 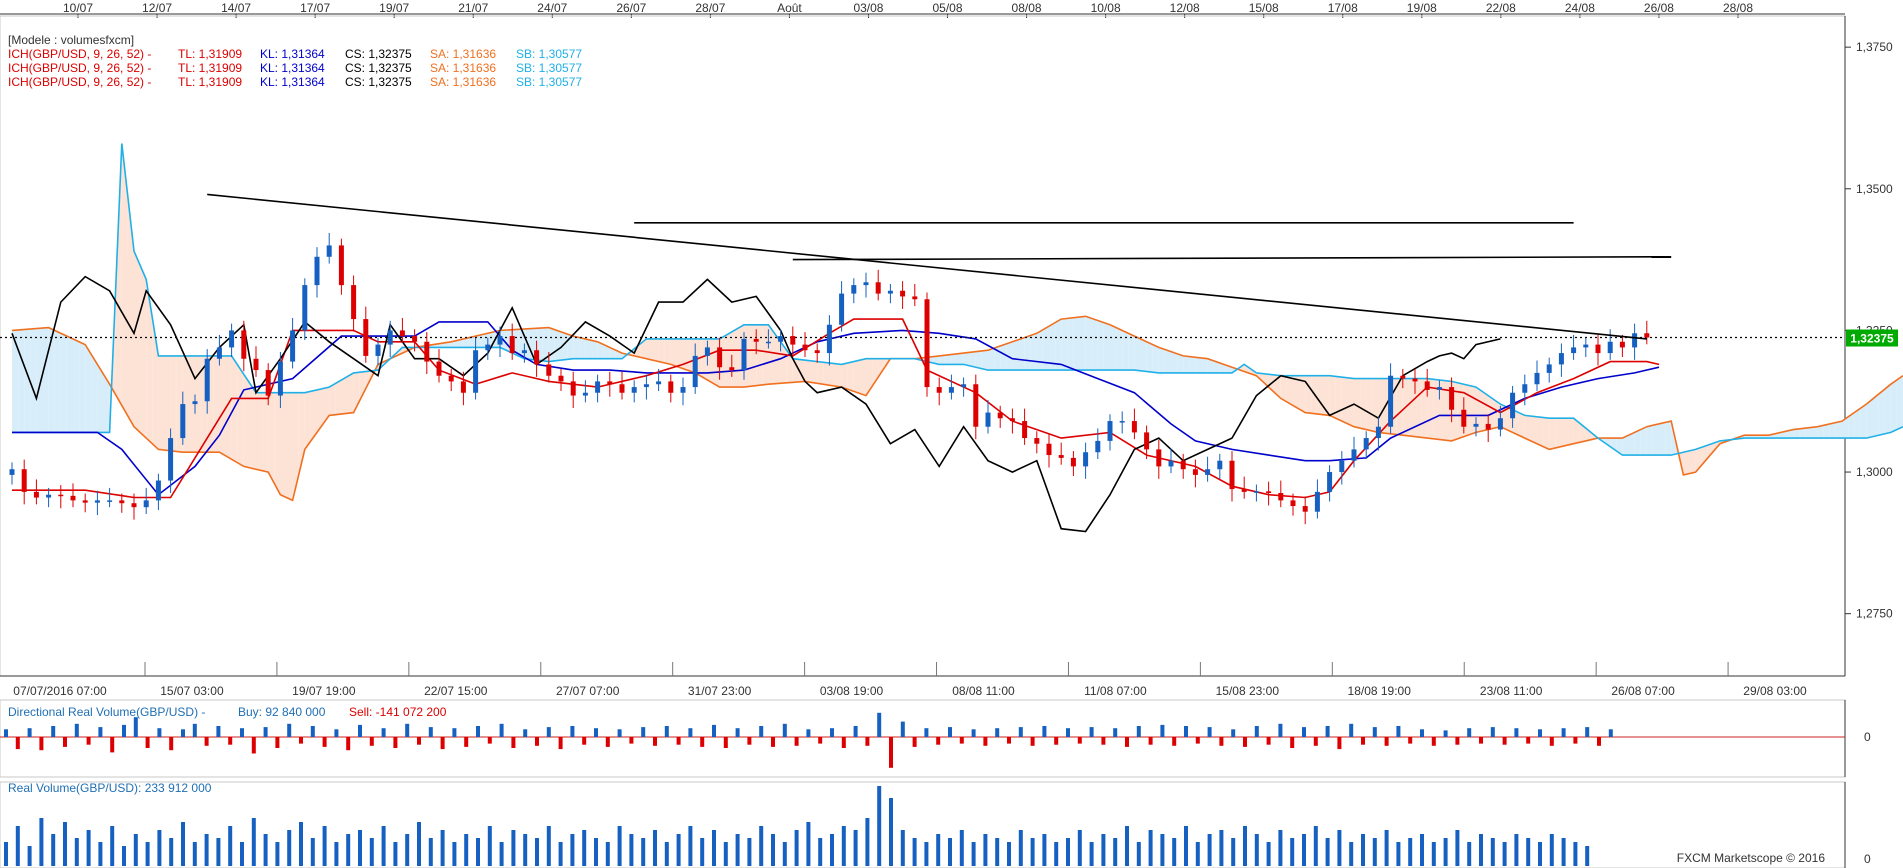 What do you see at coordinates (60, 691) in the screenshot?
I see `bottom-axis-label: 07/07/2016 07:00` at bounding box center [60, 691].